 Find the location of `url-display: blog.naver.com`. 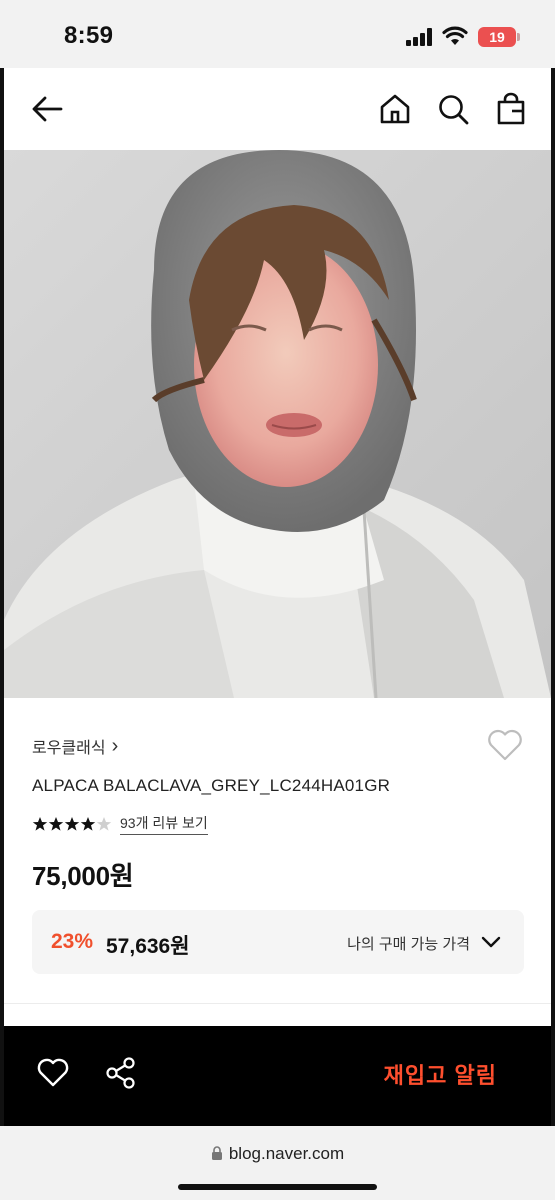

url-display: blog.naver.com is located at coordinates (277, 1154).